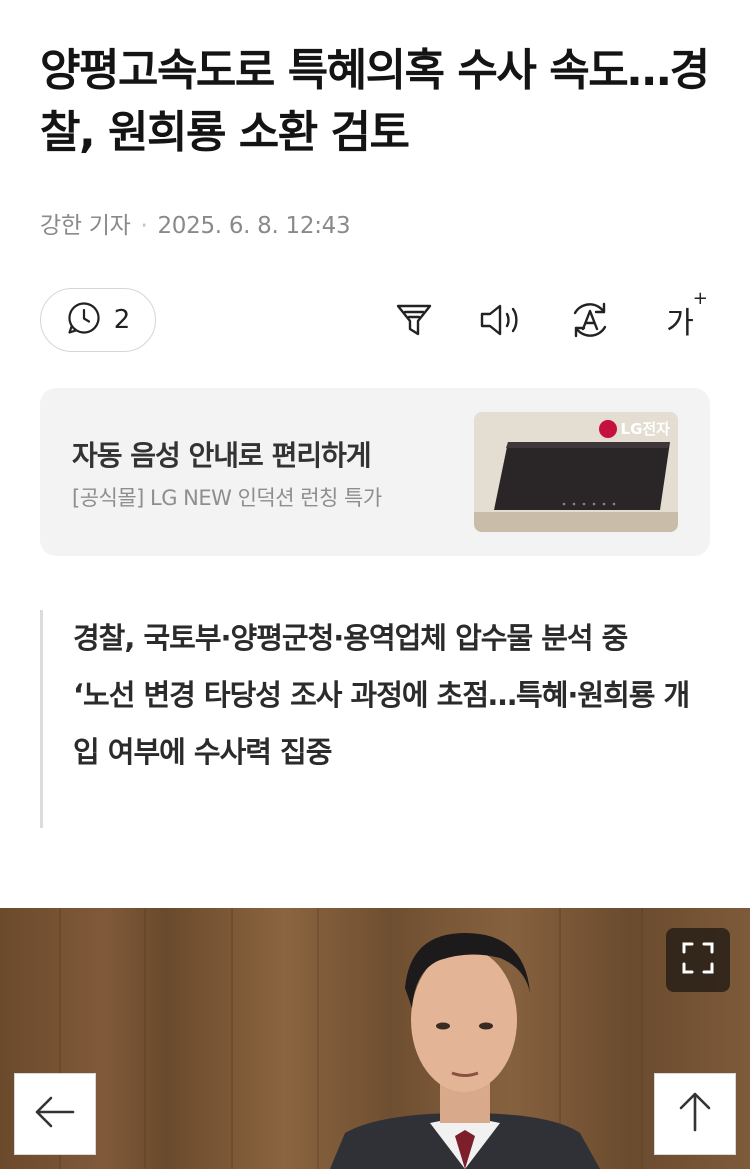 This screenshot has height=1169, width=750. I want to click on comment-count: 2, so click(122, 320).